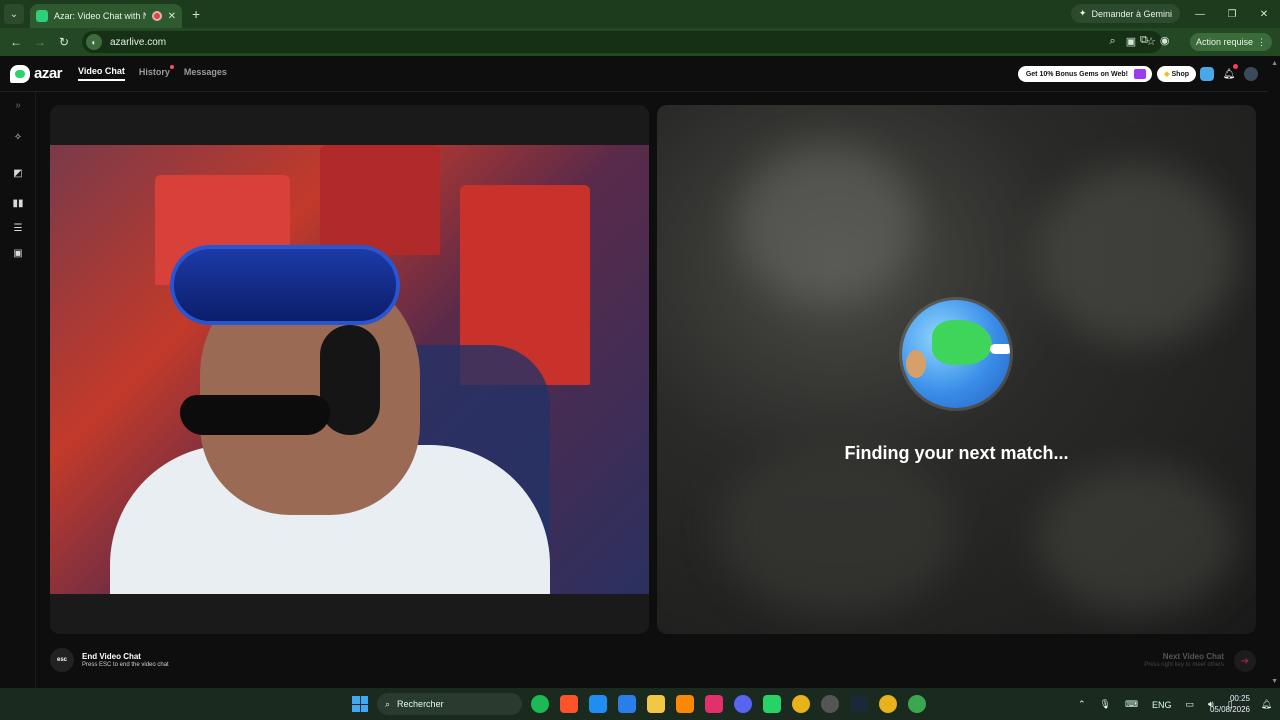 This screenshot has width=1280, height=720. Describe the element at coordinates (888, 704) in the screenshot. I see `chrome-profile-icon` at that location.